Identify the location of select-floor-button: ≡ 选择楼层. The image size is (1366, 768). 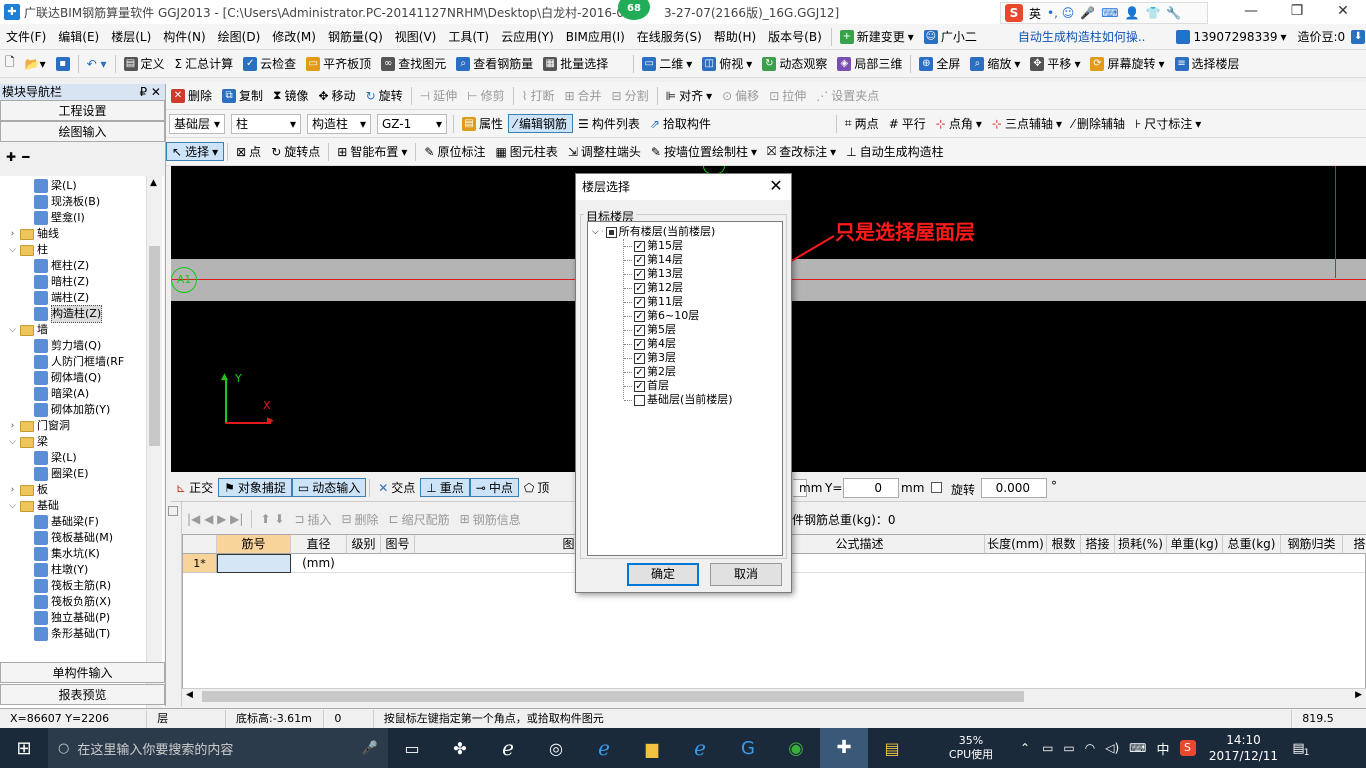
(1207, 63).